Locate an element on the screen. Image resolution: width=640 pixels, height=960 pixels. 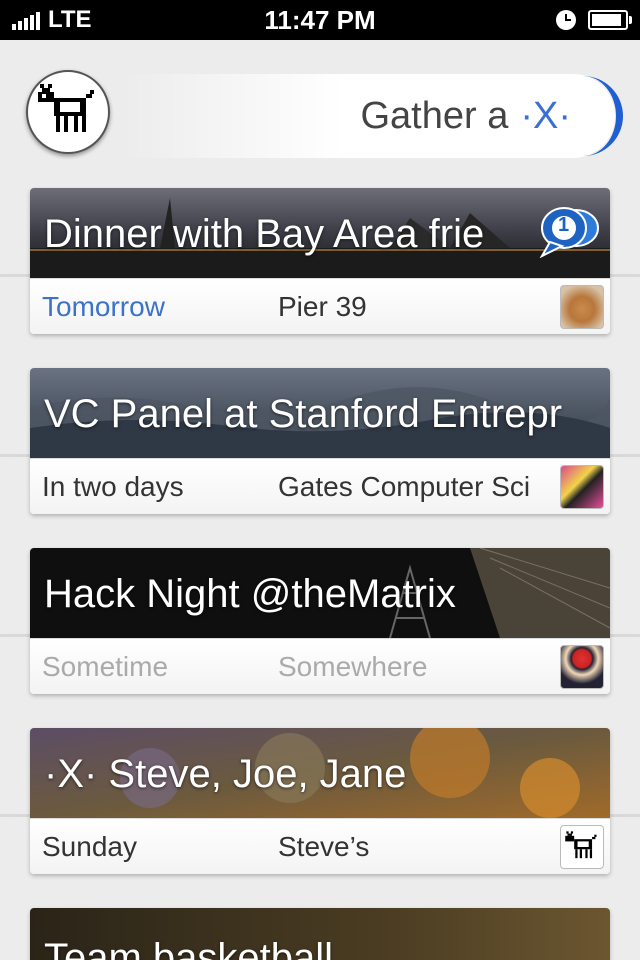
status-time: 11:47 PM is located at coordinates (320, 19).